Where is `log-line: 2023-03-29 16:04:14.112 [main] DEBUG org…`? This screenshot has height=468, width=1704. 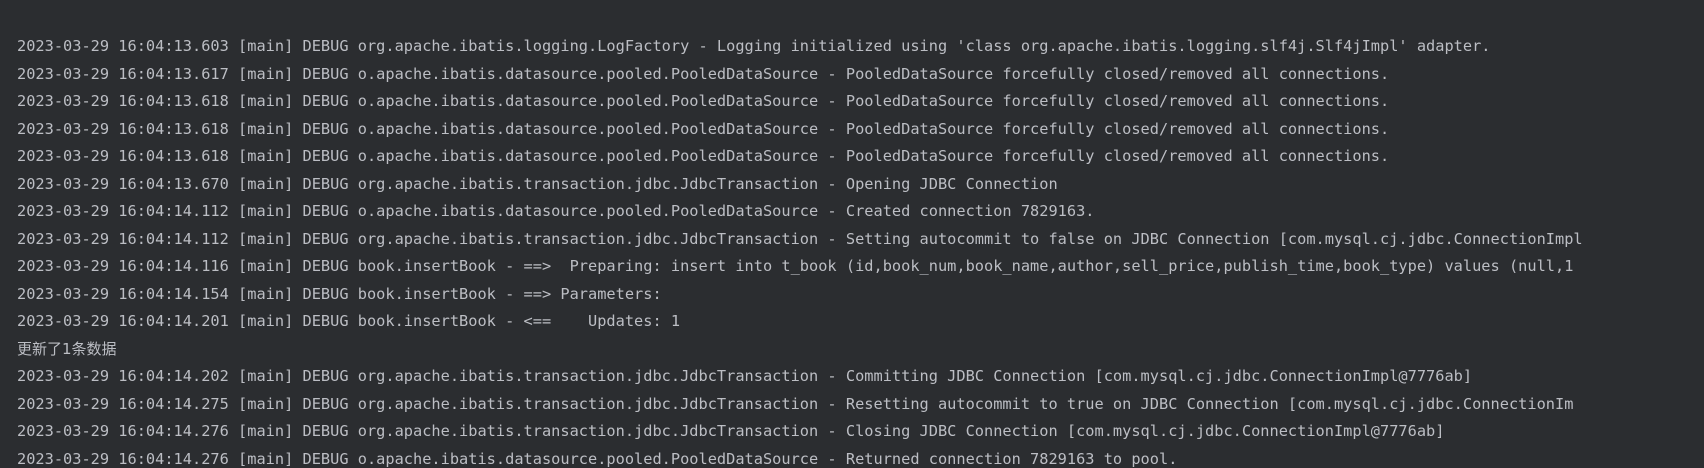 log-line: 2023-03-29 16:04:14.112 [main] DEBUG org… is located at coordinates (800, 238).